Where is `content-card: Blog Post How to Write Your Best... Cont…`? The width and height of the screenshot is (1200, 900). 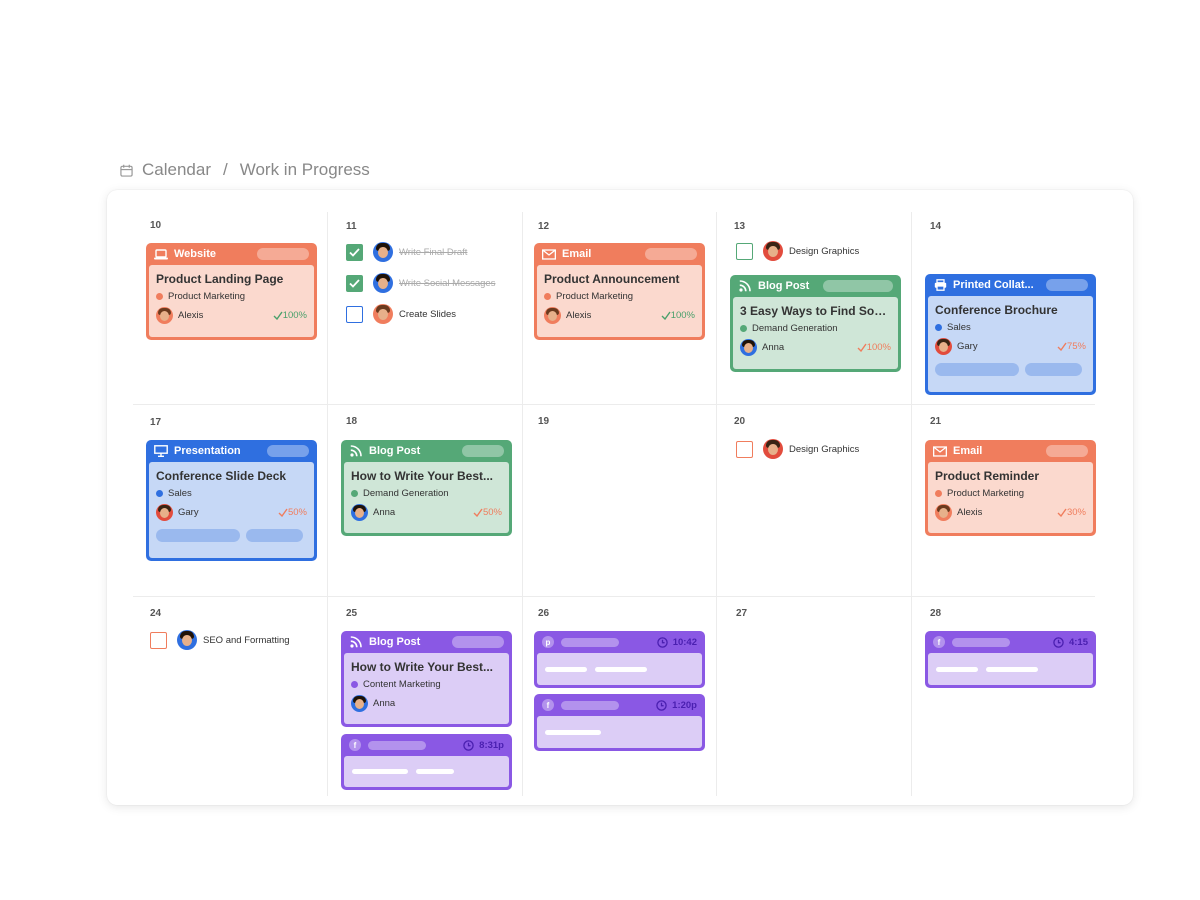
content-card: Blog Post How to Write Your Best... Cont… is located at coordinates (426, 679).